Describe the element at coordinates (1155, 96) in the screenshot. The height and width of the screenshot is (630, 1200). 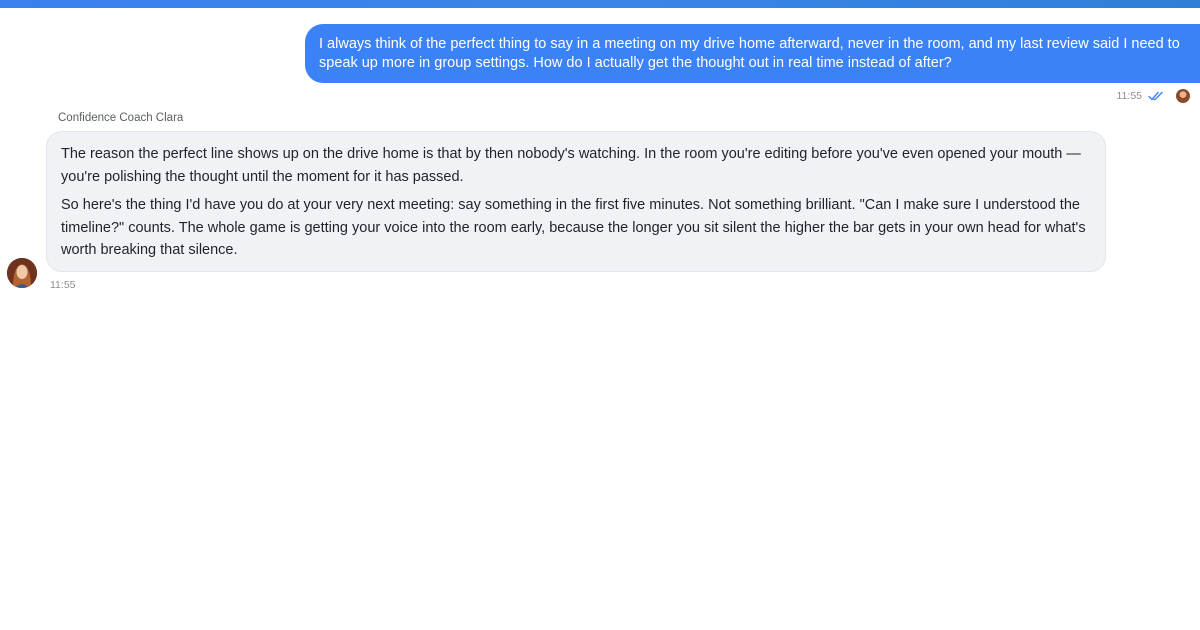
I see `double-check-icon` at that location.